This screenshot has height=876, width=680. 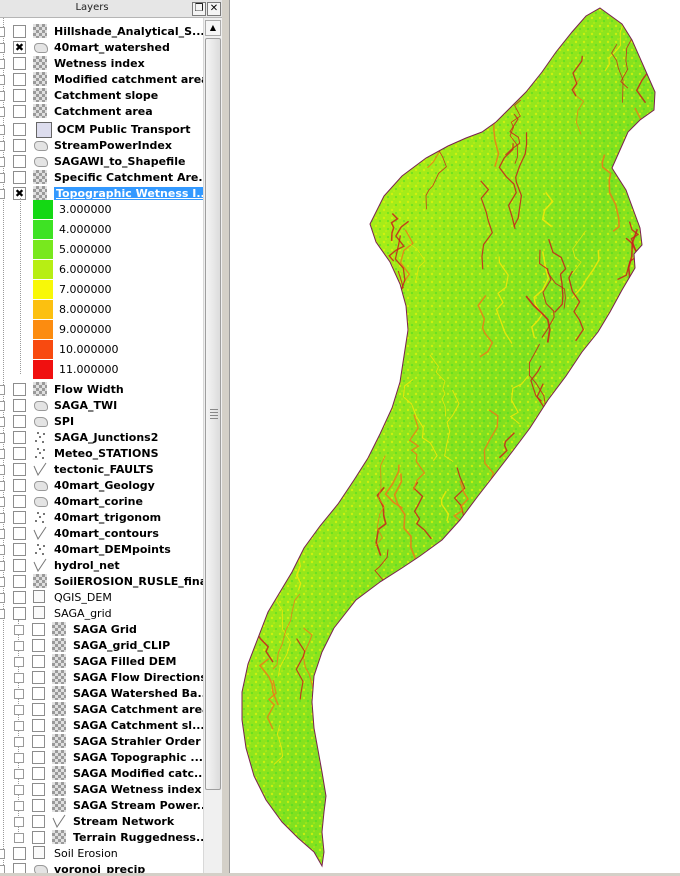 I want to click on layer-row: SAGA Filled DEM, so click(x=101, y=661).